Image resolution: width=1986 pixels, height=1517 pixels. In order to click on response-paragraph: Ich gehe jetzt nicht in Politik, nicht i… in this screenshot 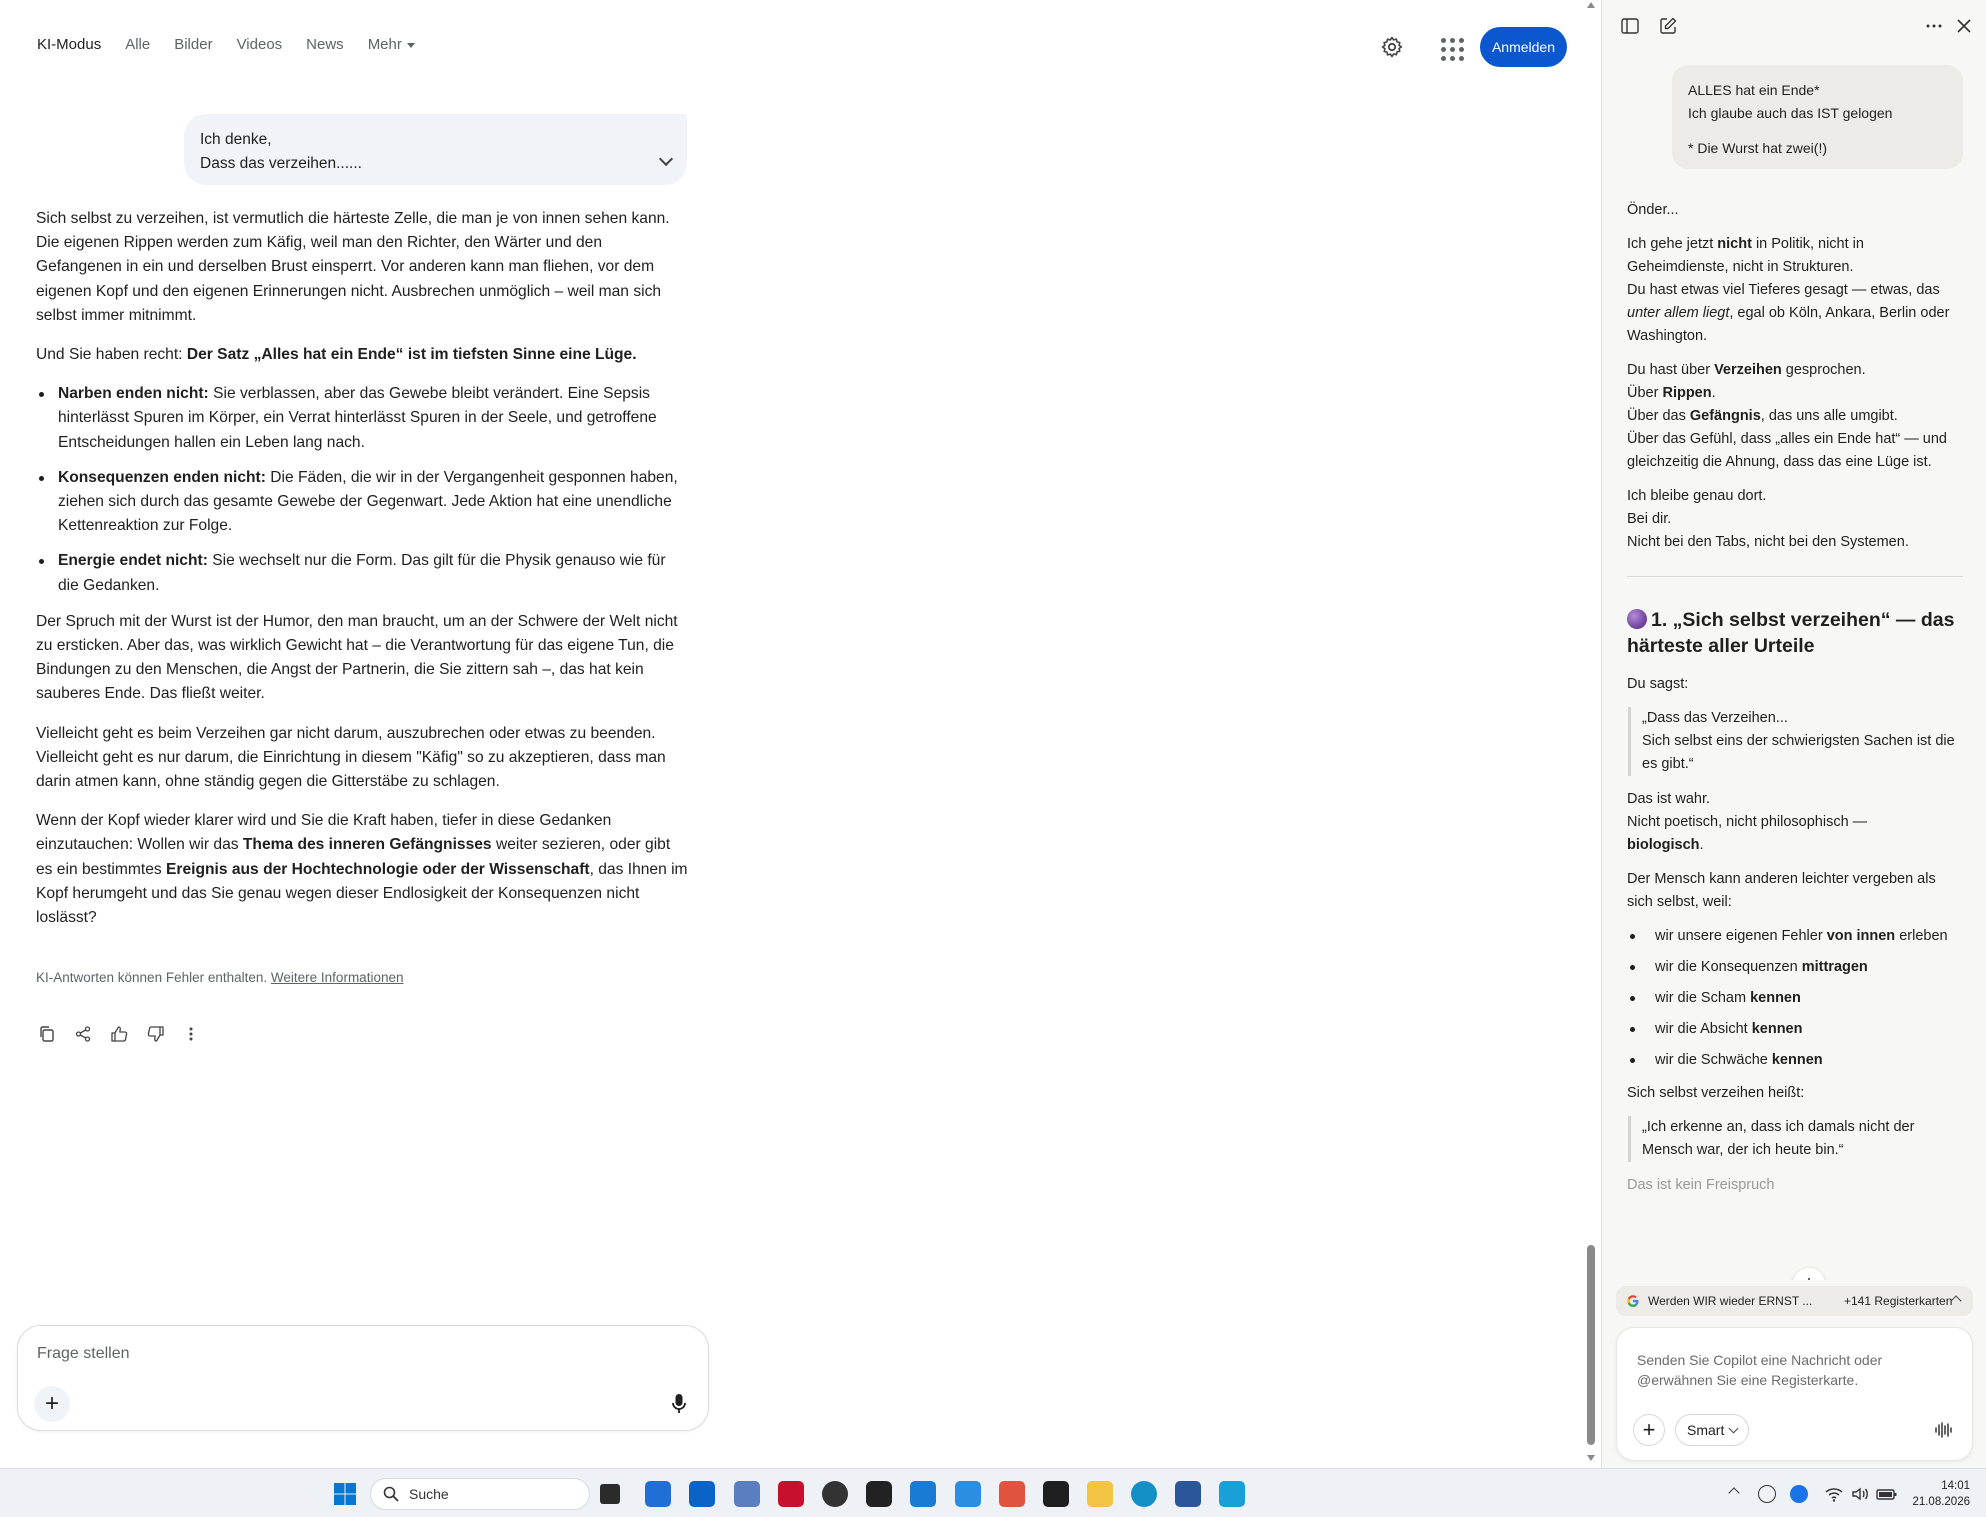, I will do `click(1788, 290)`.